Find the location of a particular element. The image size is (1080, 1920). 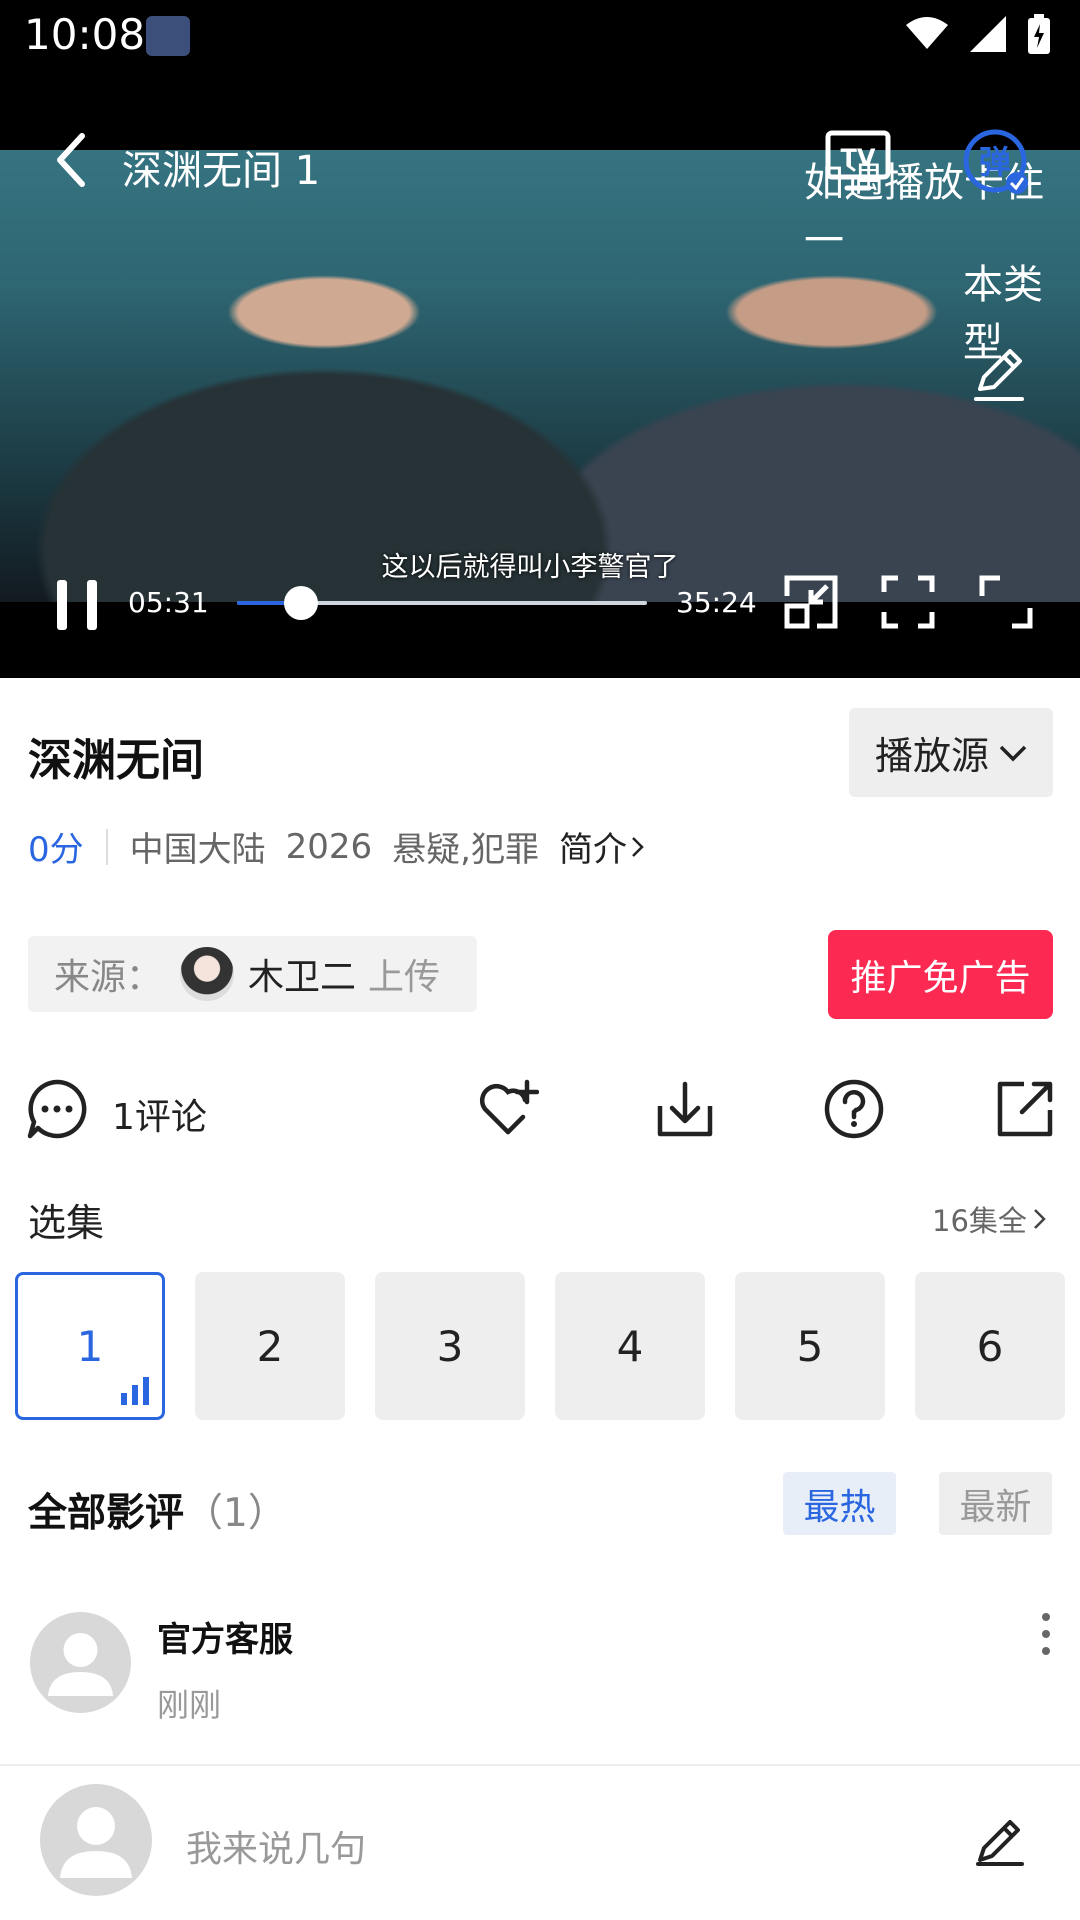

region: 中国大陆 is located at coordinates (197, 850).